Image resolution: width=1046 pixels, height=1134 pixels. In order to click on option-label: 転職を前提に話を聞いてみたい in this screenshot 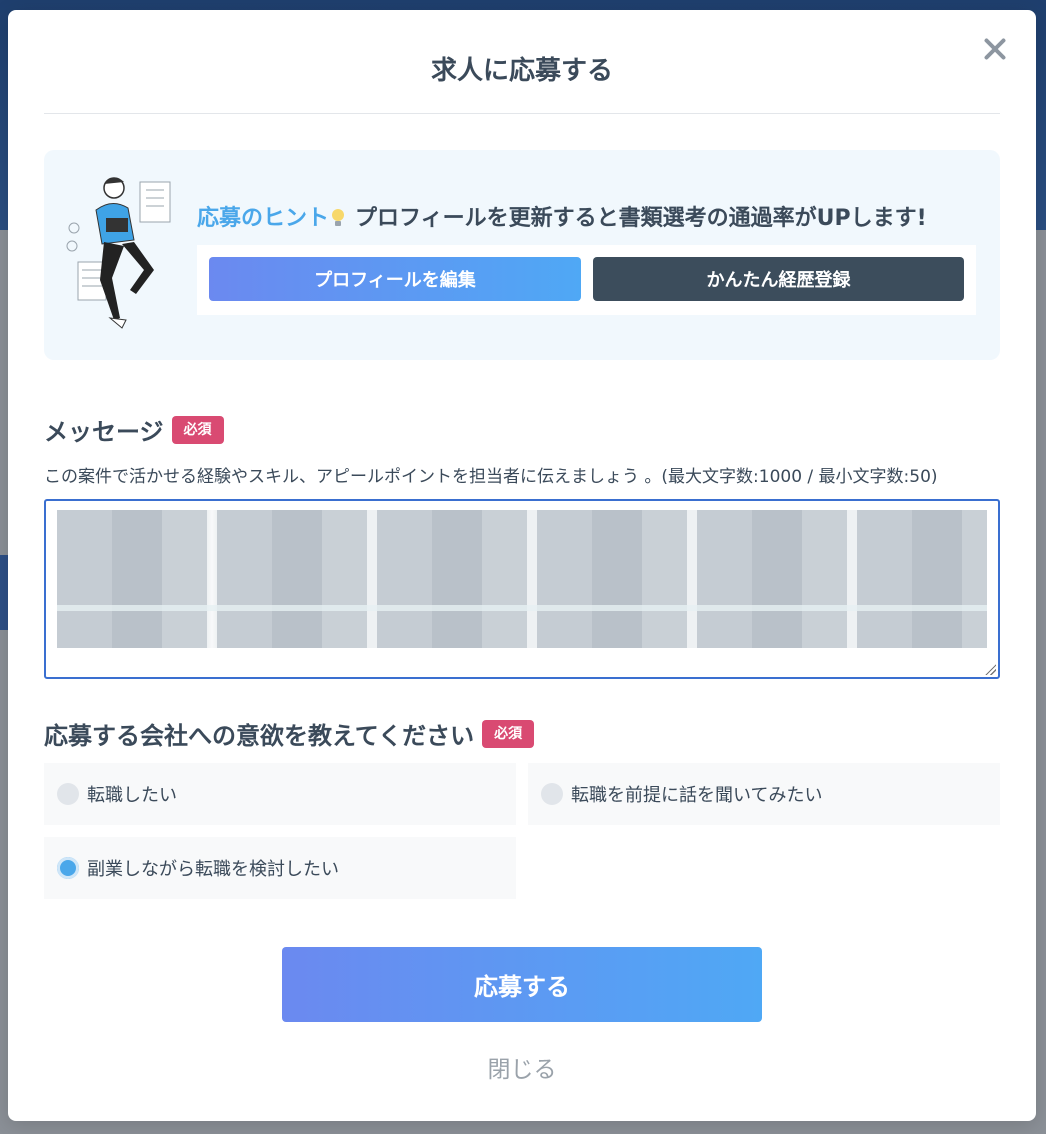, I will do `click(697, 795)`.